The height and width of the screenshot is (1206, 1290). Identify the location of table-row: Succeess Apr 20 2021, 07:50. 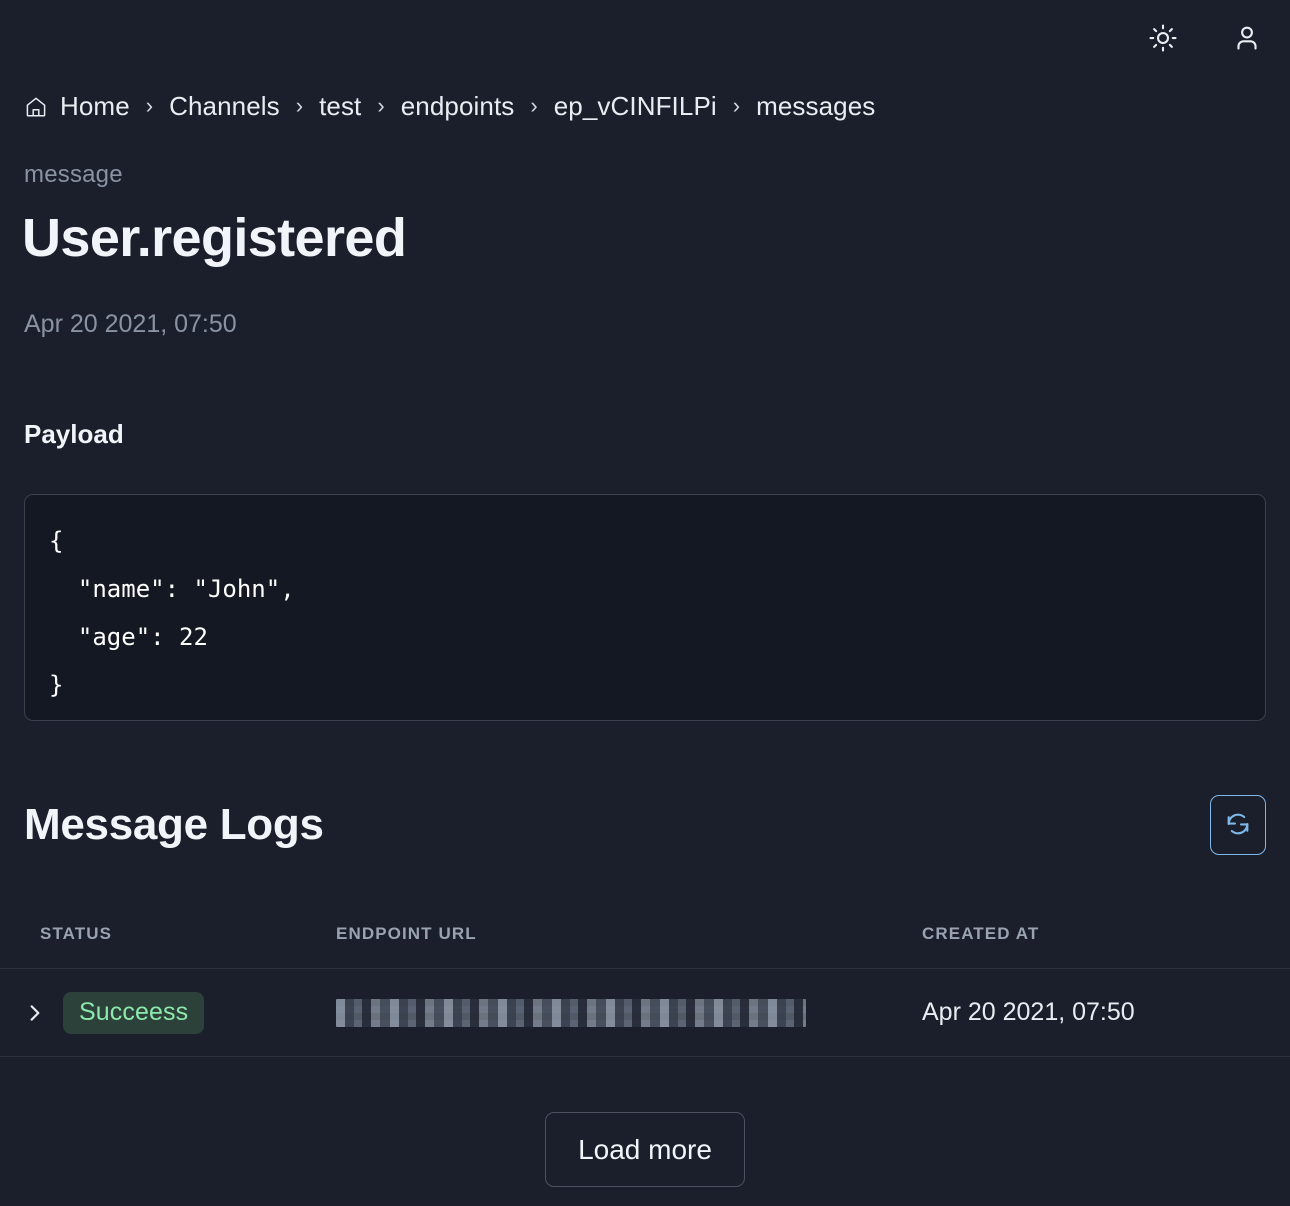
(645, 1013).